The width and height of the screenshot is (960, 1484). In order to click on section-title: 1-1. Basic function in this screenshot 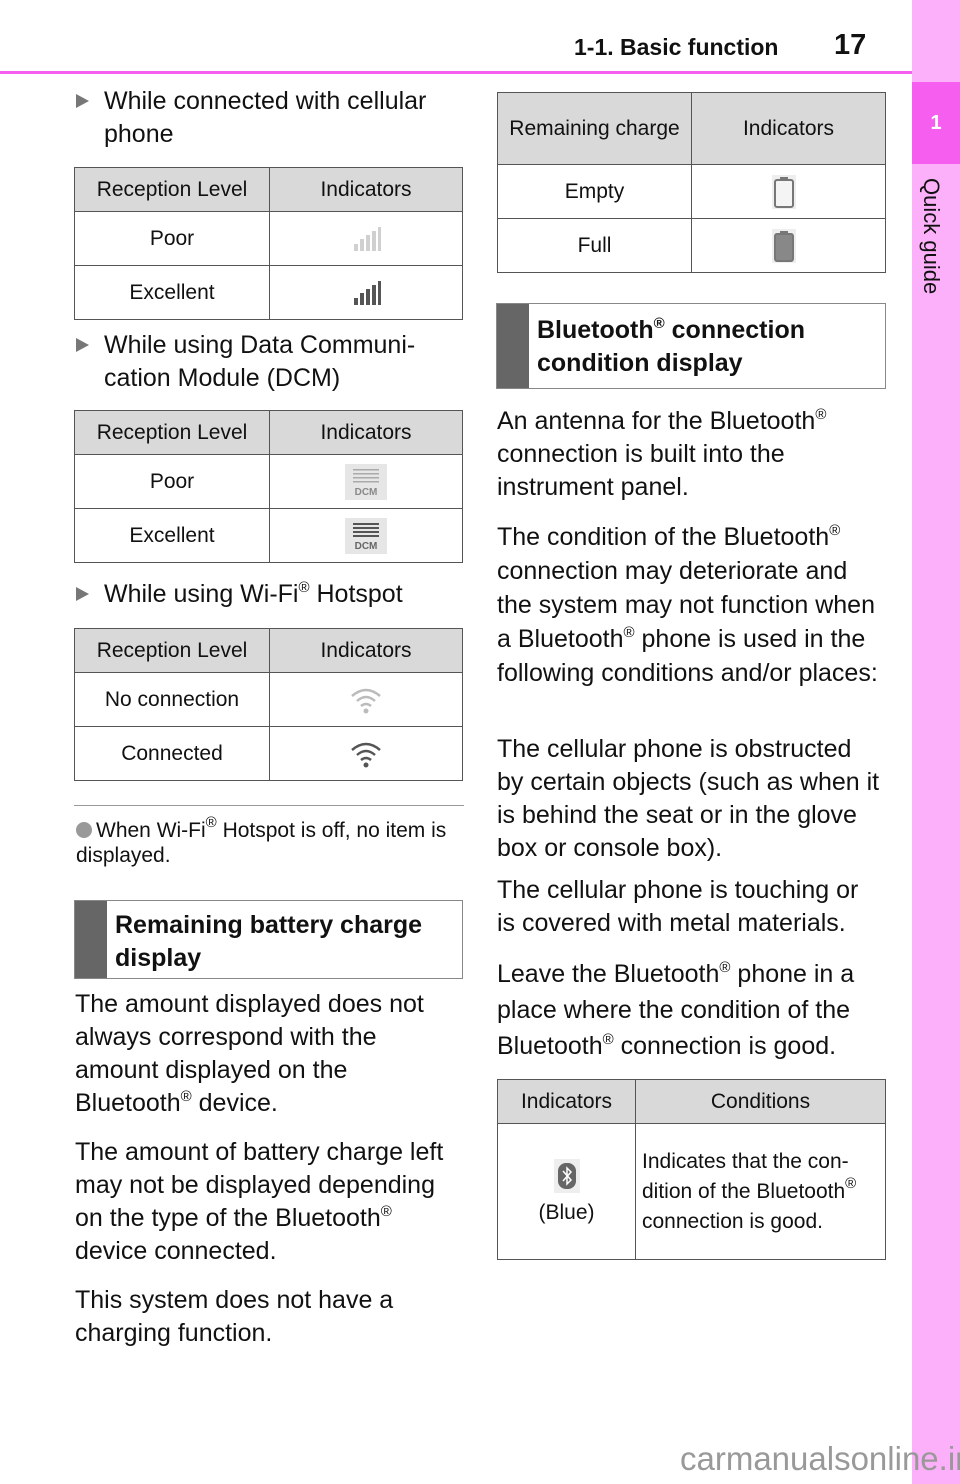, I will do `click(676, 47)`.